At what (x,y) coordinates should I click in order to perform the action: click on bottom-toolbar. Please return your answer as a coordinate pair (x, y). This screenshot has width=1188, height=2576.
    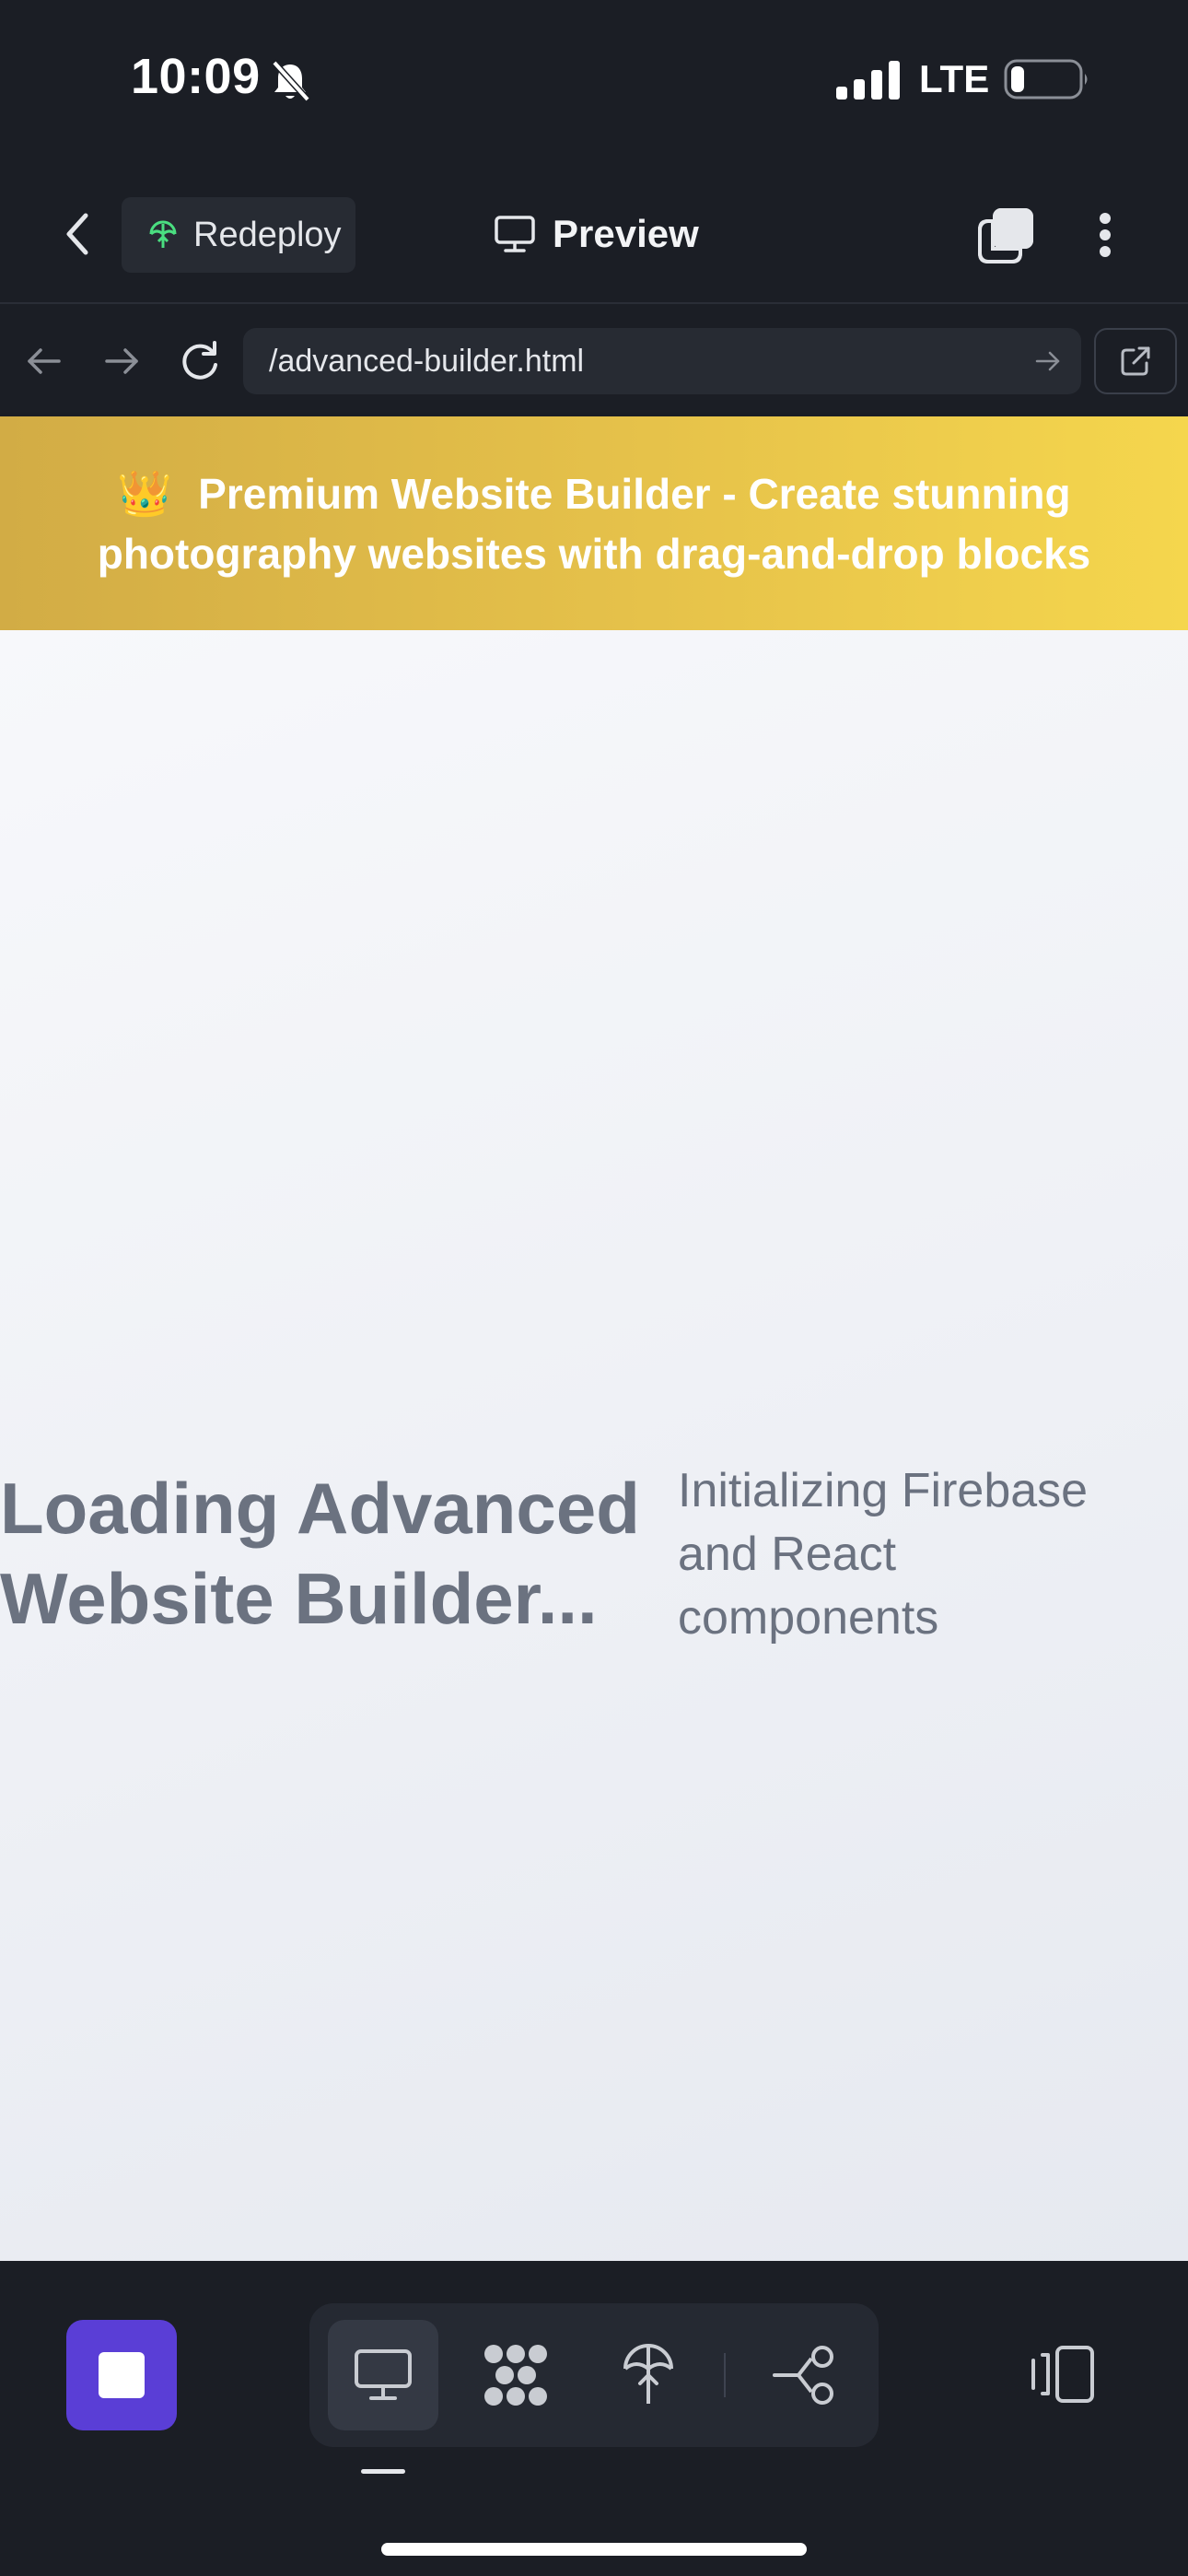
    Looking at the image, I should click on (594, 2418).